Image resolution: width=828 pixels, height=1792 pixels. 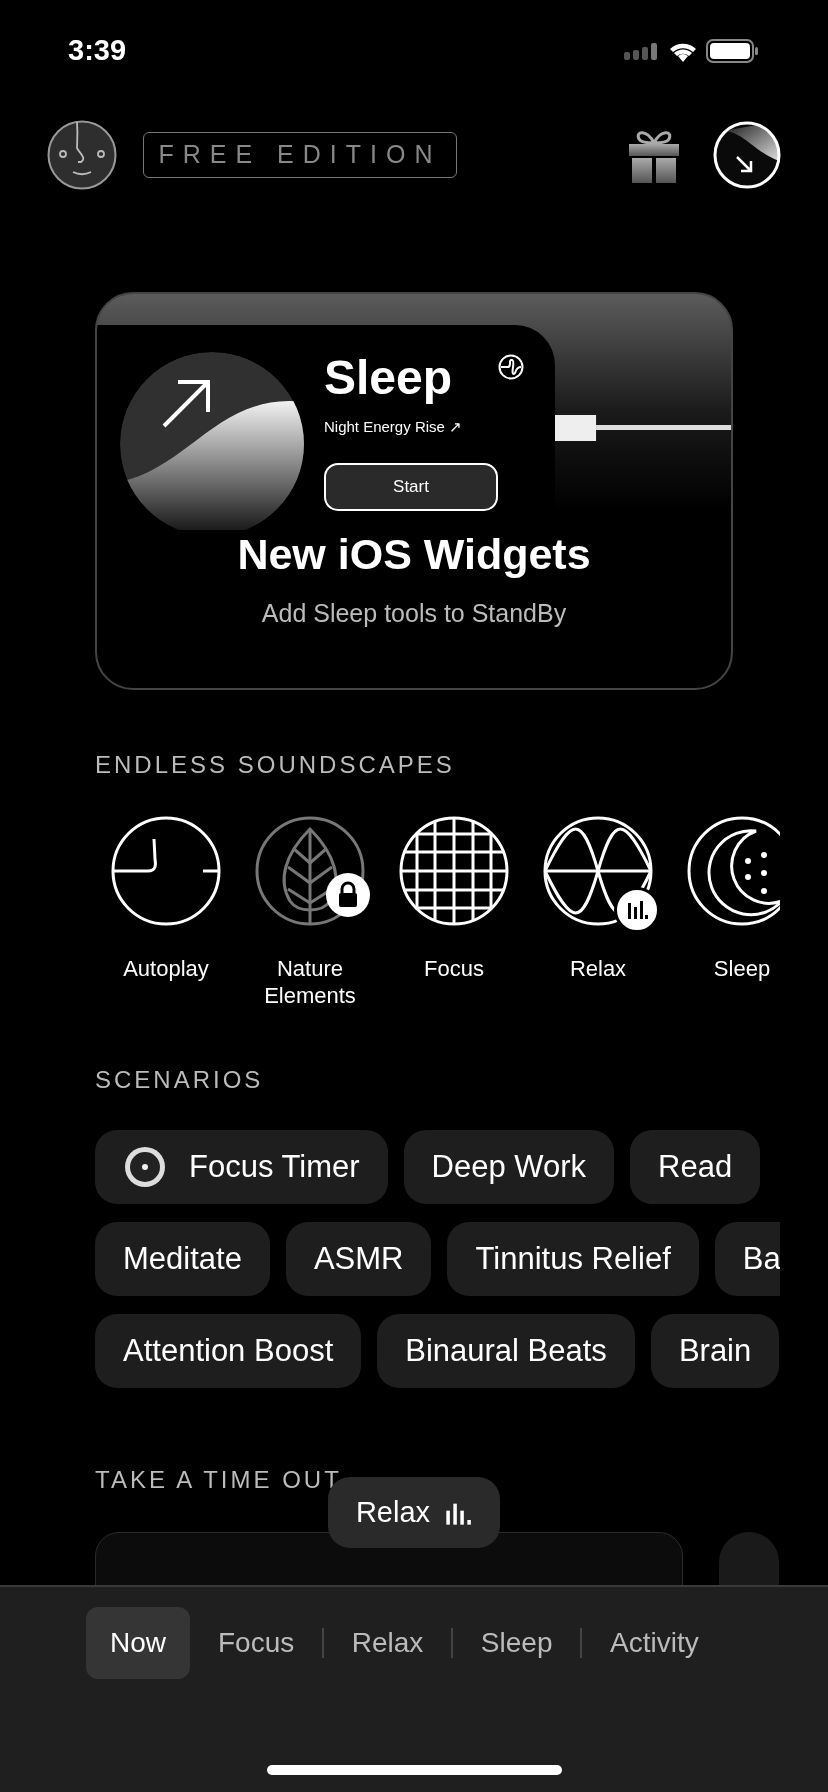 What do you see at coordinates (642, 51) in the screenshot?
I see `signal-icon` at bounding box center [642, 51].